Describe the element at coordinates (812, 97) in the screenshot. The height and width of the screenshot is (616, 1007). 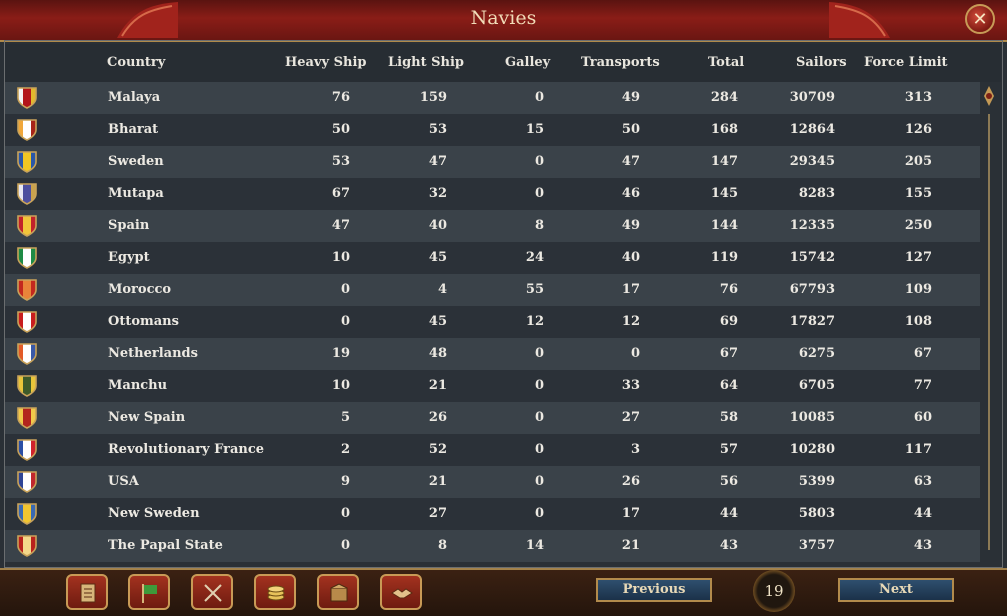
I see `cell-sailors: 30709` at that location.